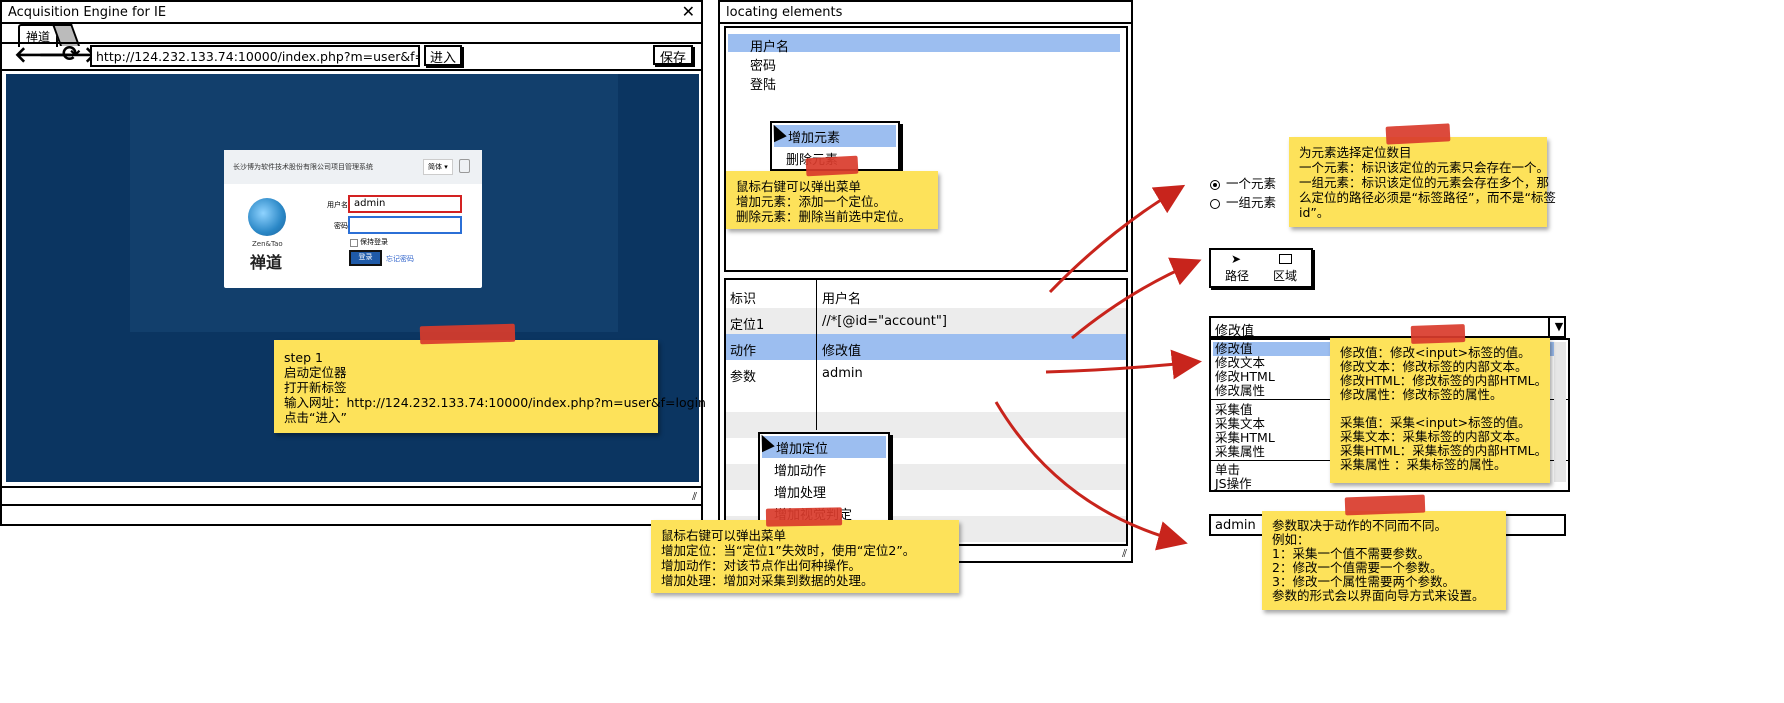 This screenshot has width=1784, height=703. Describe the element at coordinates (1136, 298) in the screenshot. I see `arrow-to-mode` at that location.